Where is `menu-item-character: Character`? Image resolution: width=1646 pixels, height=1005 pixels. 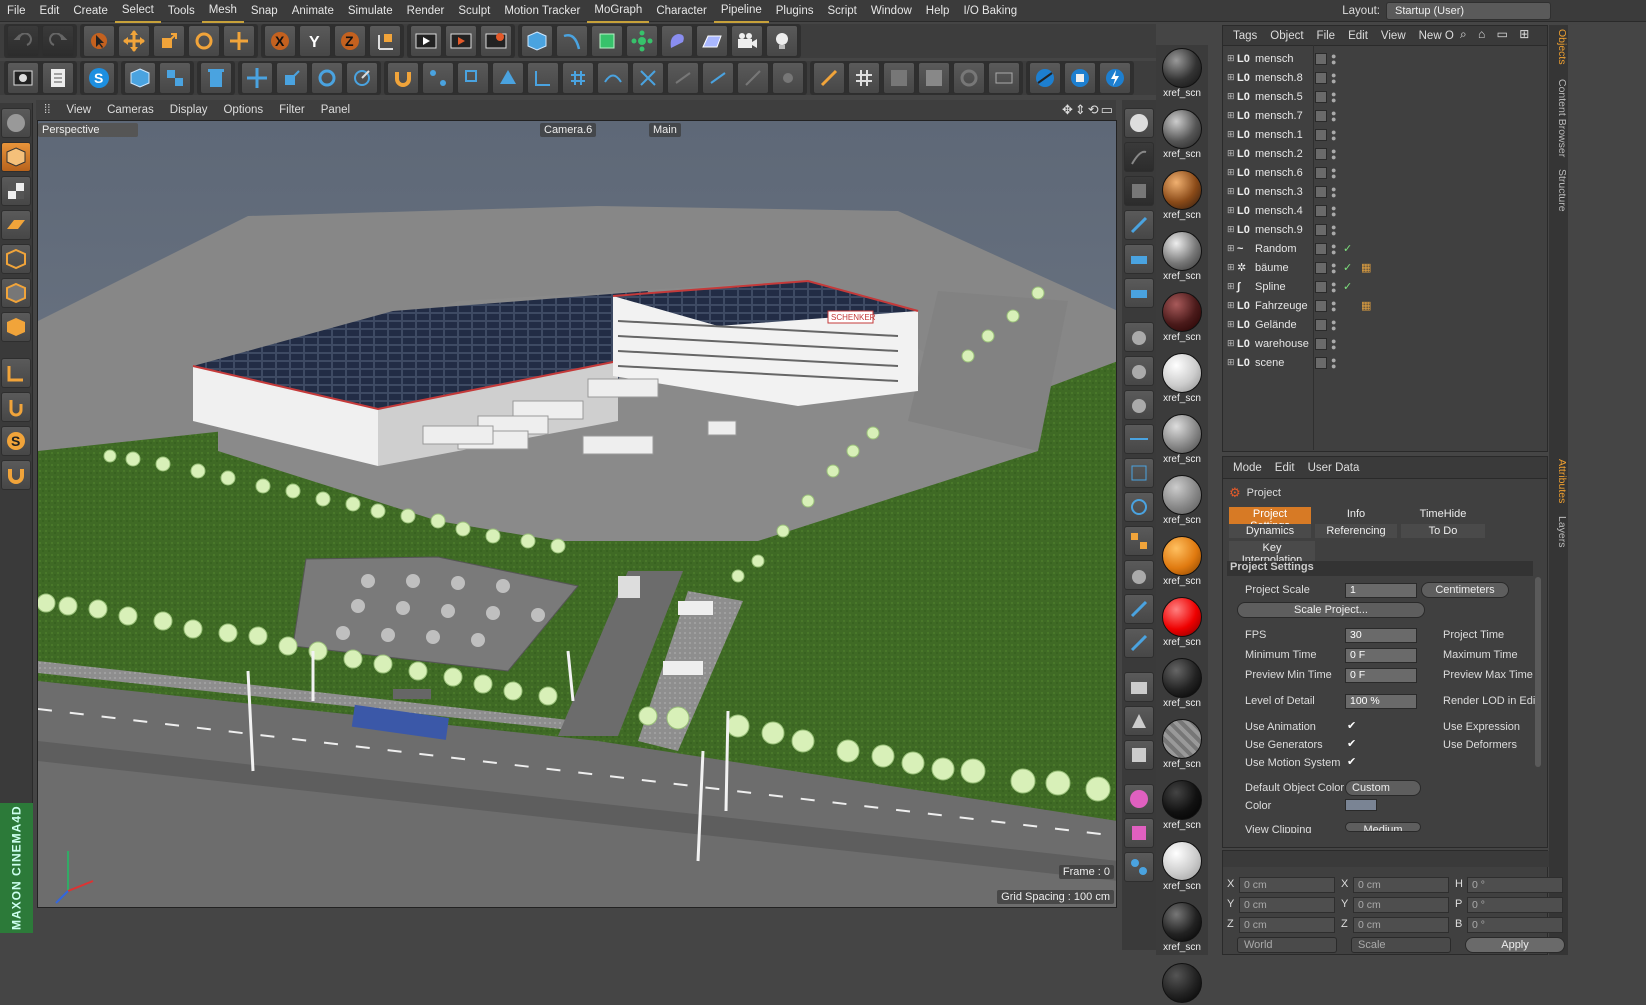
menu-item-character: Character is located at coordinates (681, 11).